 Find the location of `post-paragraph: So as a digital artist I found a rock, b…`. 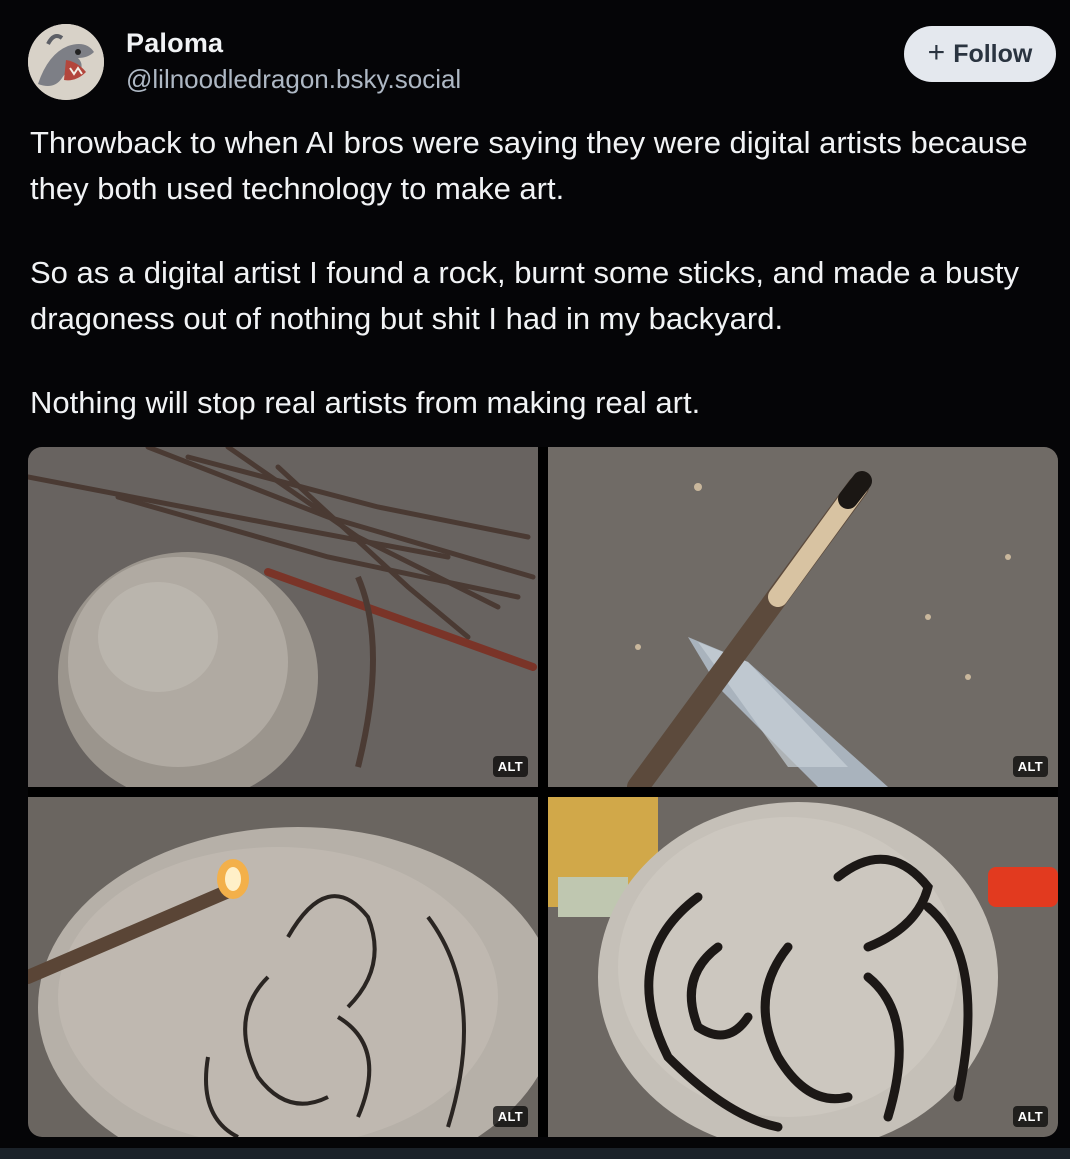

post-paragraph: So as a digital artist I found a rock, b… is located at coordinates (525, 295).